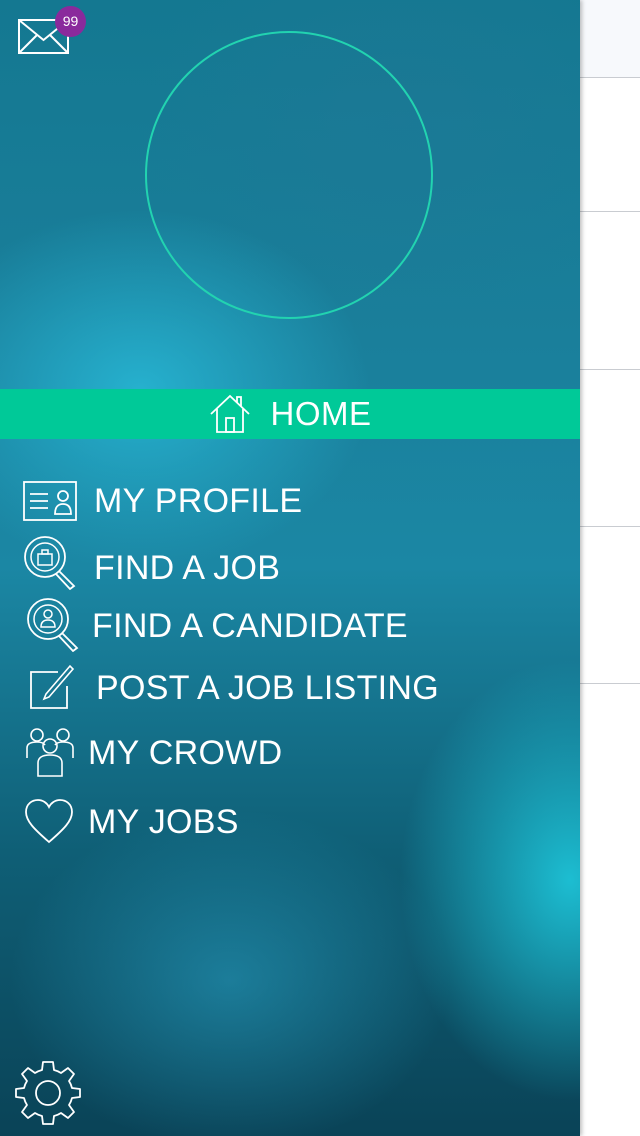  I want to click on menu-label: POST A JOB LISTING, so click(267, 688).